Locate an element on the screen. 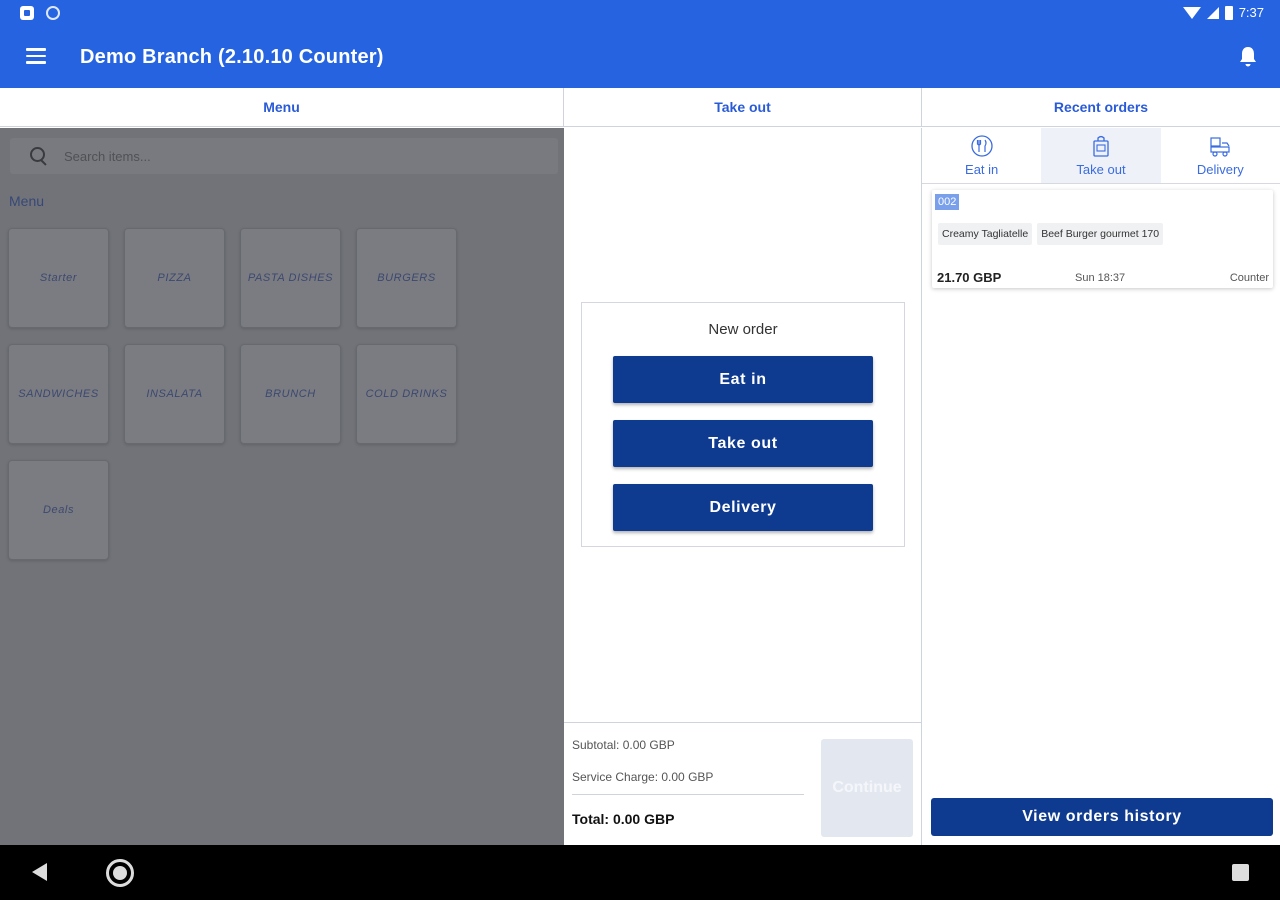 This screenshot has width=1280, height=900. battery-icon is located at coordinates (1228, 12).